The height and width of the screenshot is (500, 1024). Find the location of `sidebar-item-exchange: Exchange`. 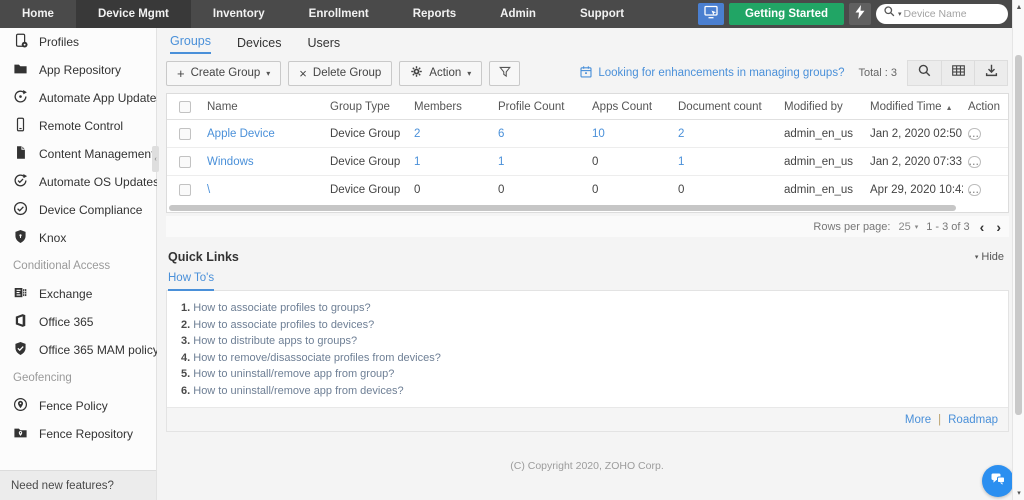

sidebar-item-exchange: Exchange is located at coordinates (78, 294).